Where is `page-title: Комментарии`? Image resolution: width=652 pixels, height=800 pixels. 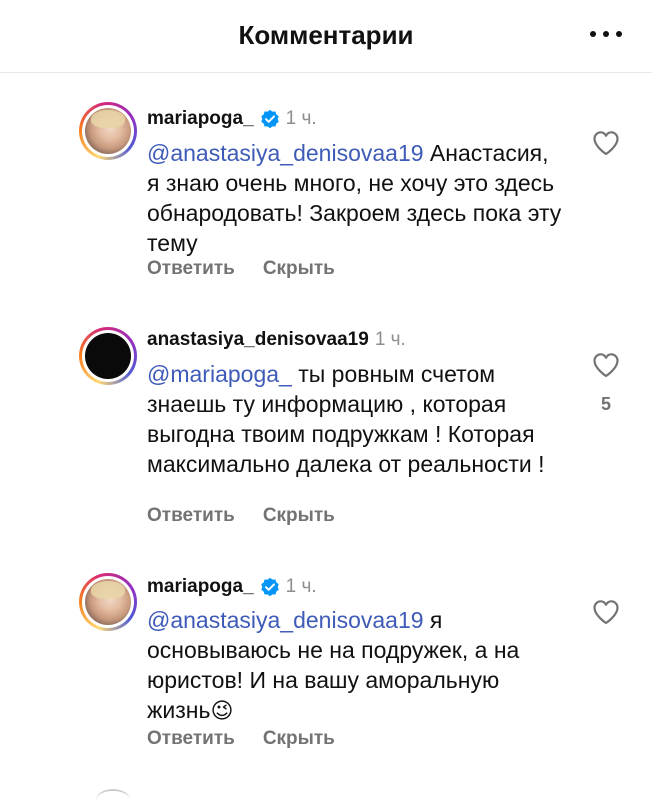
page-title: Комментарии is located at coordinates (326, 35).